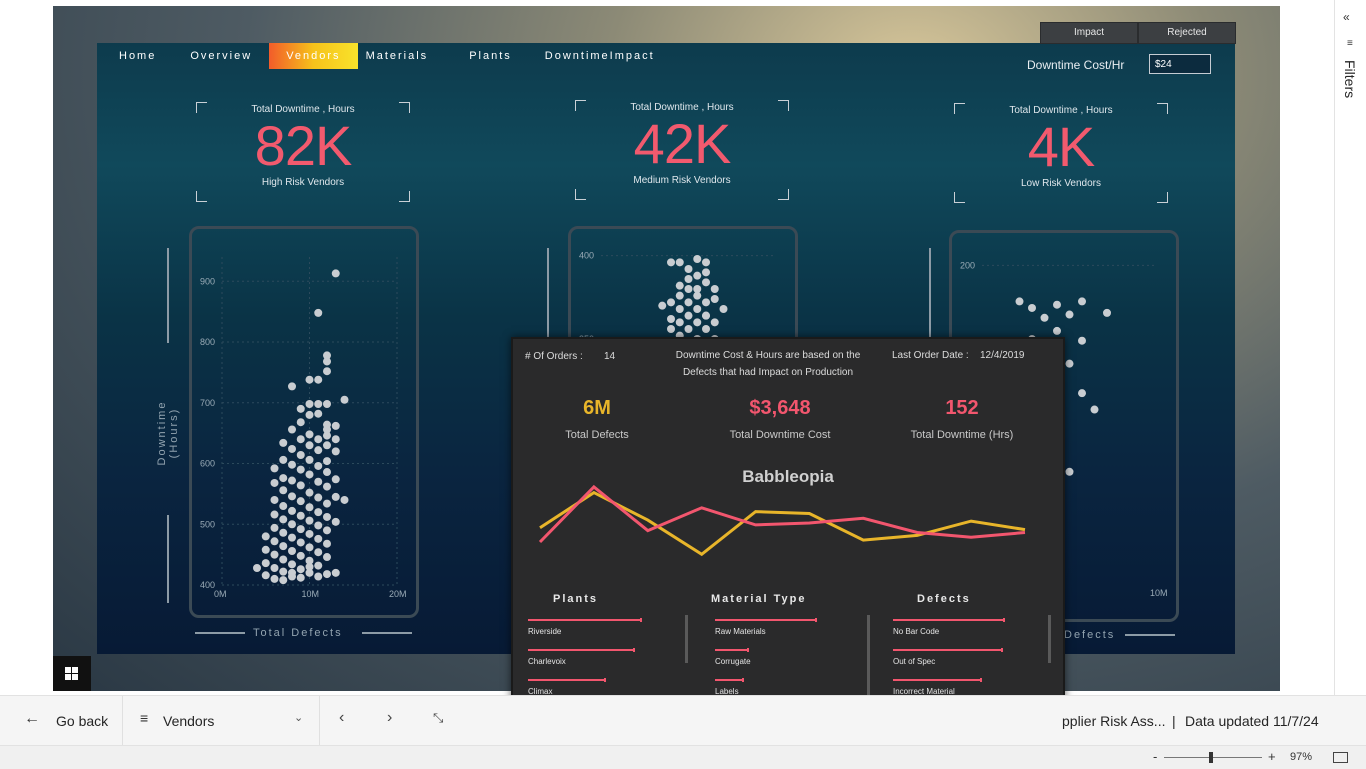 This screenshot has width=1366, height=769. What do you see at coordinates (868, 656) in the screenshot?
I see `materials-scrollbar` at bounding box center [868, 656].